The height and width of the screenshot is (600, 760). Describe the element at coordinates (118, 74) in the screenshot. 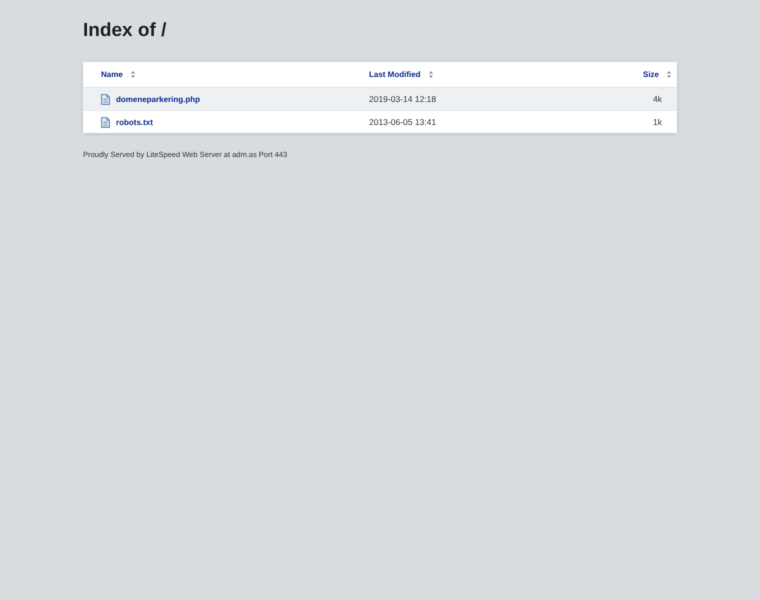

I see `column-header-link: Name` at that location.